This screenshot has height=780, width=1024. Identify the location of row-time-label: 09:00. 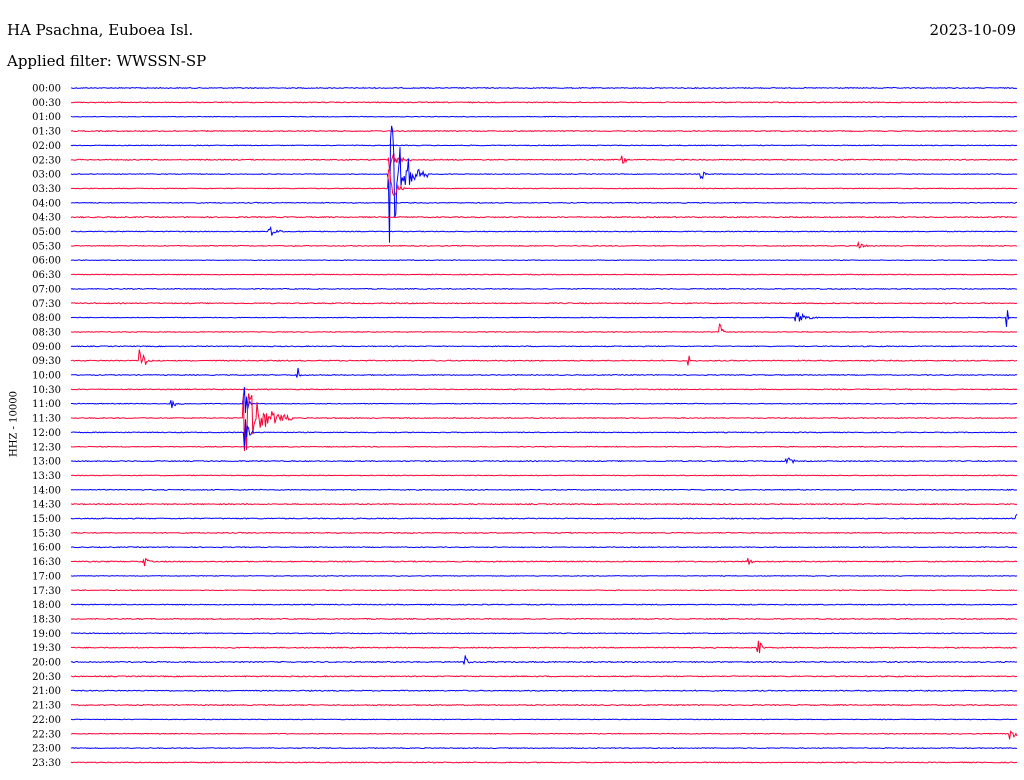
(46, 347).